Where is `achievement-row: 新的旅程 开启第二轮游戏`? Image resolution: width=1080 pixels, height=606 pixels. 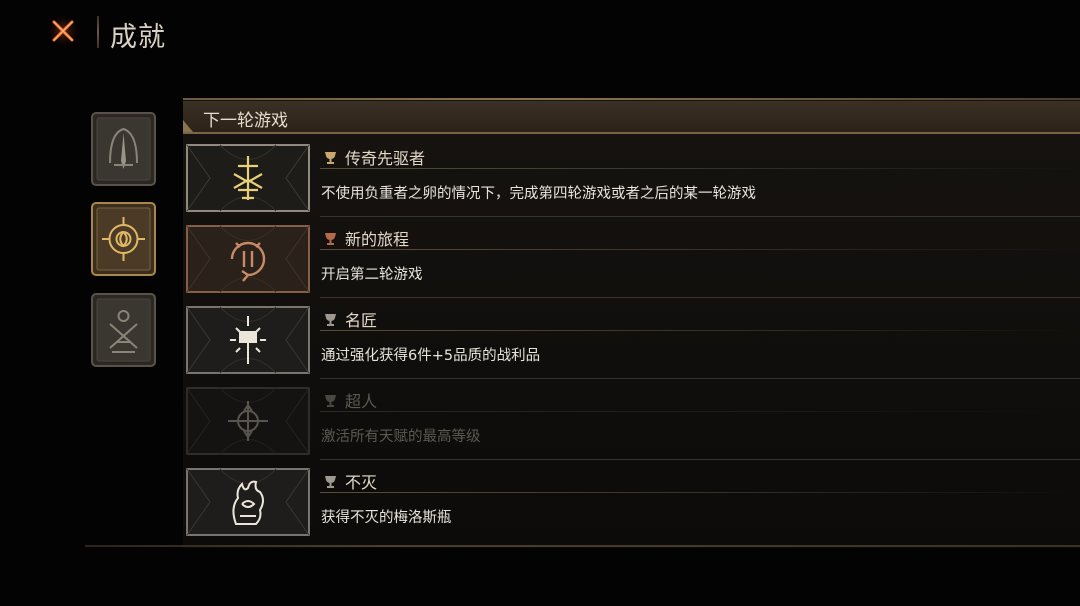
achievement-row: 新的旅程 开启第二轮游戏 is located at coordinates (631, 260).